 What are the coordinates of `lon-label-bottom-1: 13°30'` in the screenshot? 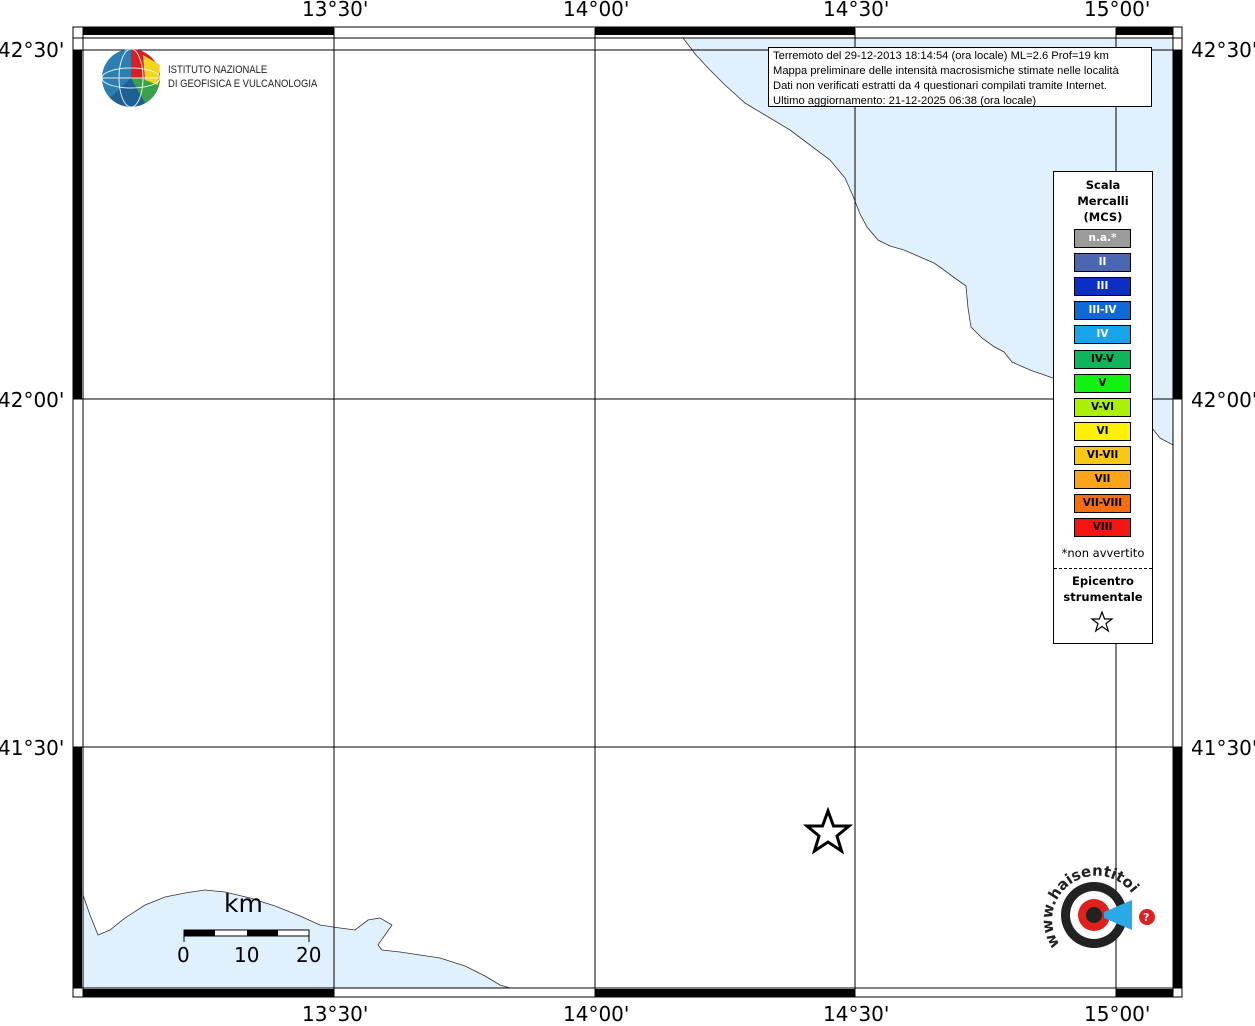 It's located at (335, 1014).